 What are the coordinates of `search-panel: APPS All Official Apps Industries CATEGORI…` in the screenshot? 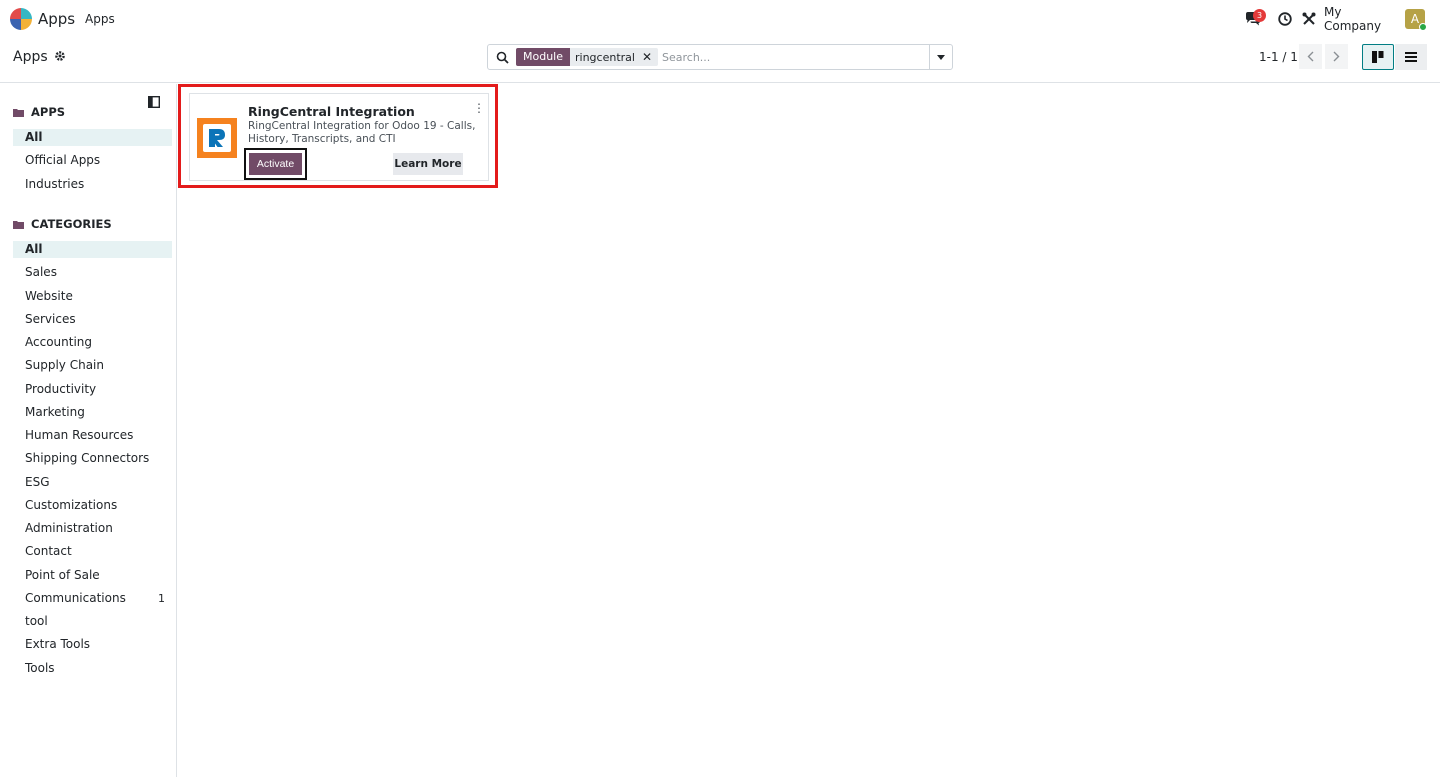 It's located at (88, 430).